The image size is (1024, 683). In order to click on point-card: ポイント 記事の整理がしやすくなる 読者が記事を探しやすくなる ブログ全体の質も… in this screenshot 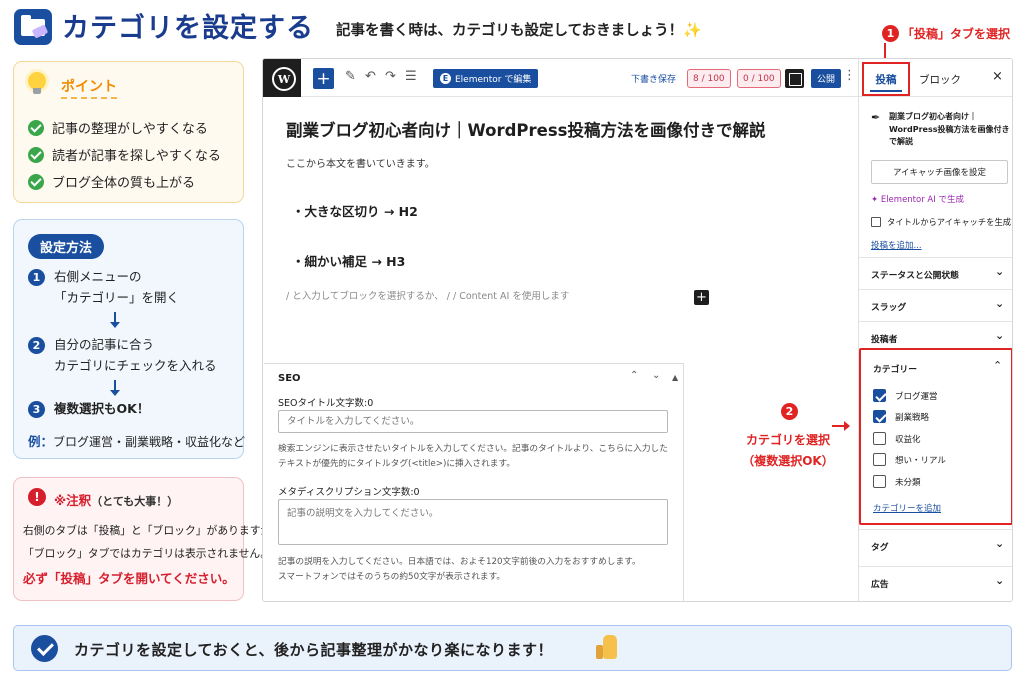, I will do `click(128, 132)`.